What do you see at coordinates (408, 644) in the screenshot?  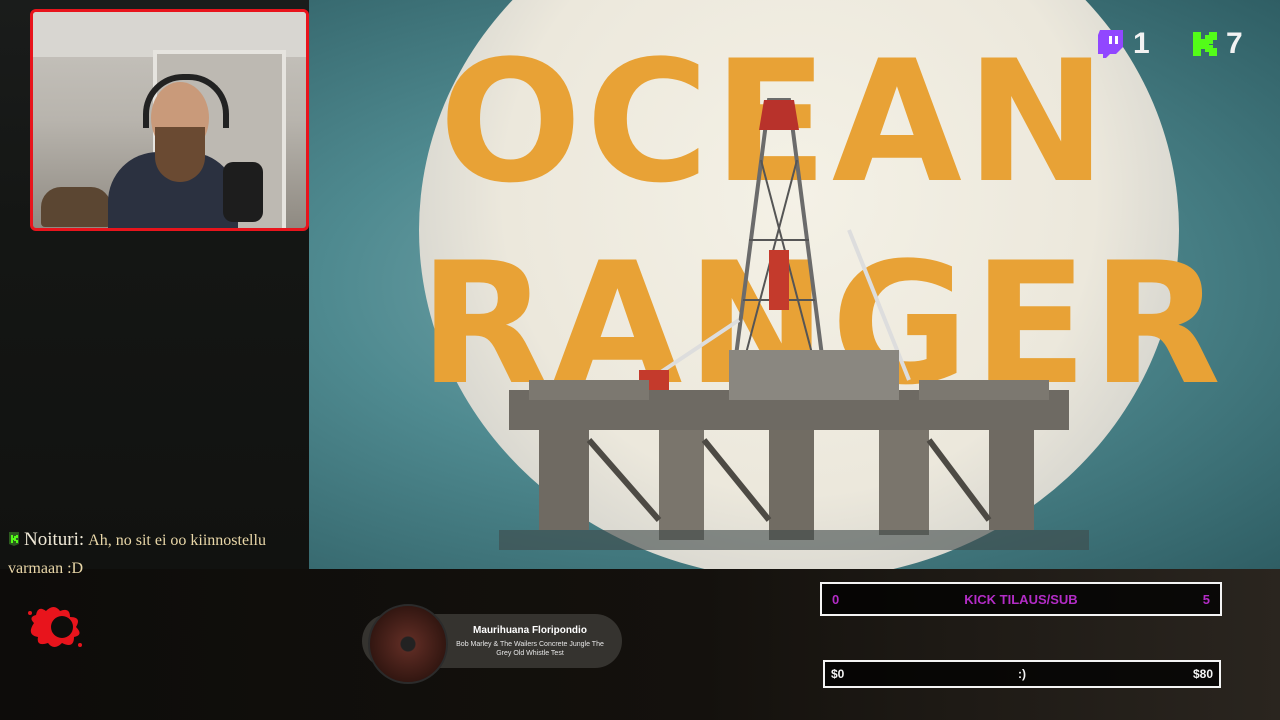 I see `album-art-icon` at bounding box center [408, 644].